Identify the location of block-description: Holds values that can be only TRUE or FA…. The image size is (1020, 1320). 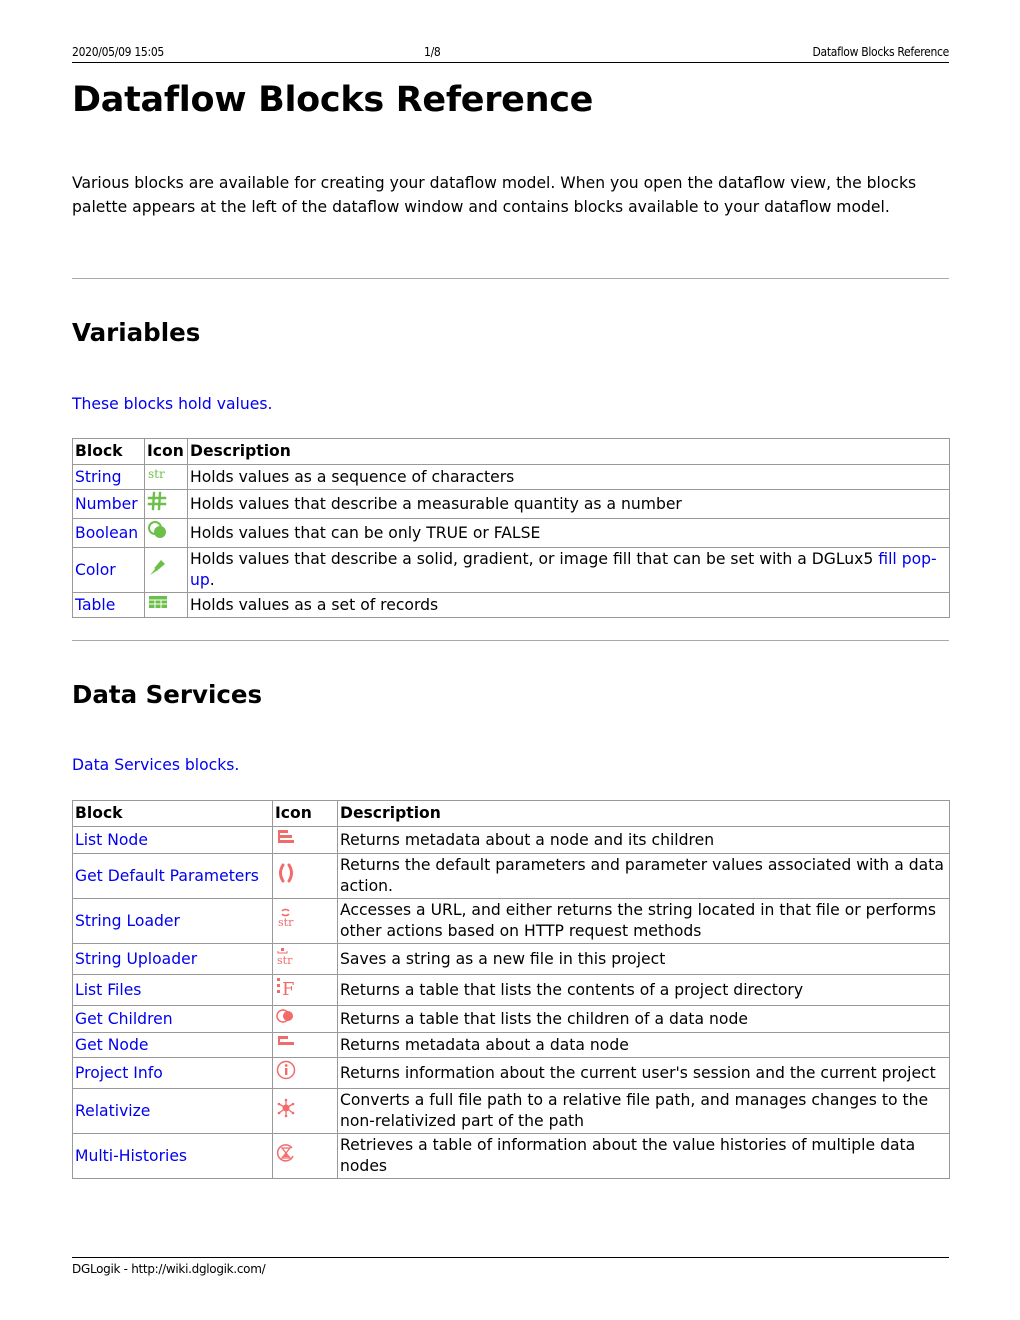
(568, 533).